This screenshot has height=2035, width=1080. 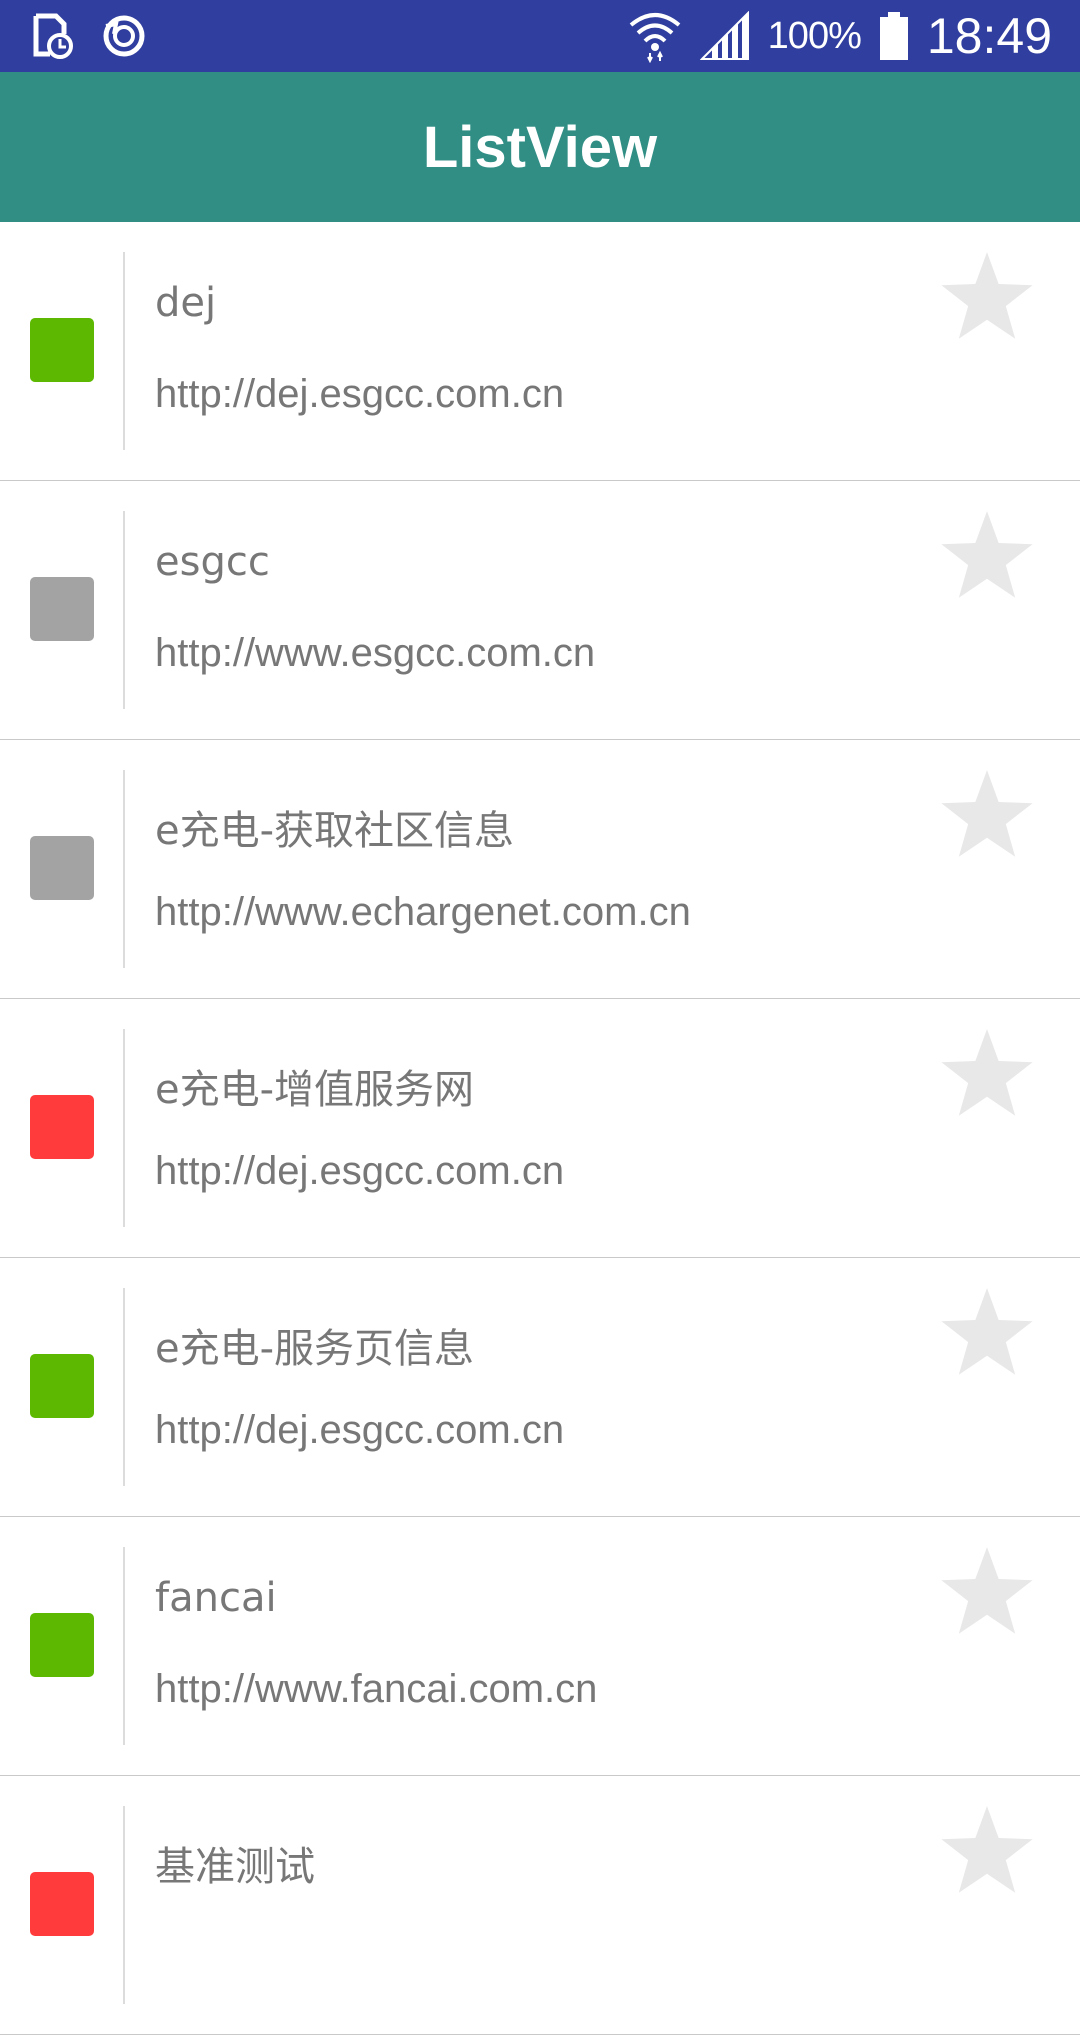 I want to click on item-title: fancai, so click(x=216, y=1598).